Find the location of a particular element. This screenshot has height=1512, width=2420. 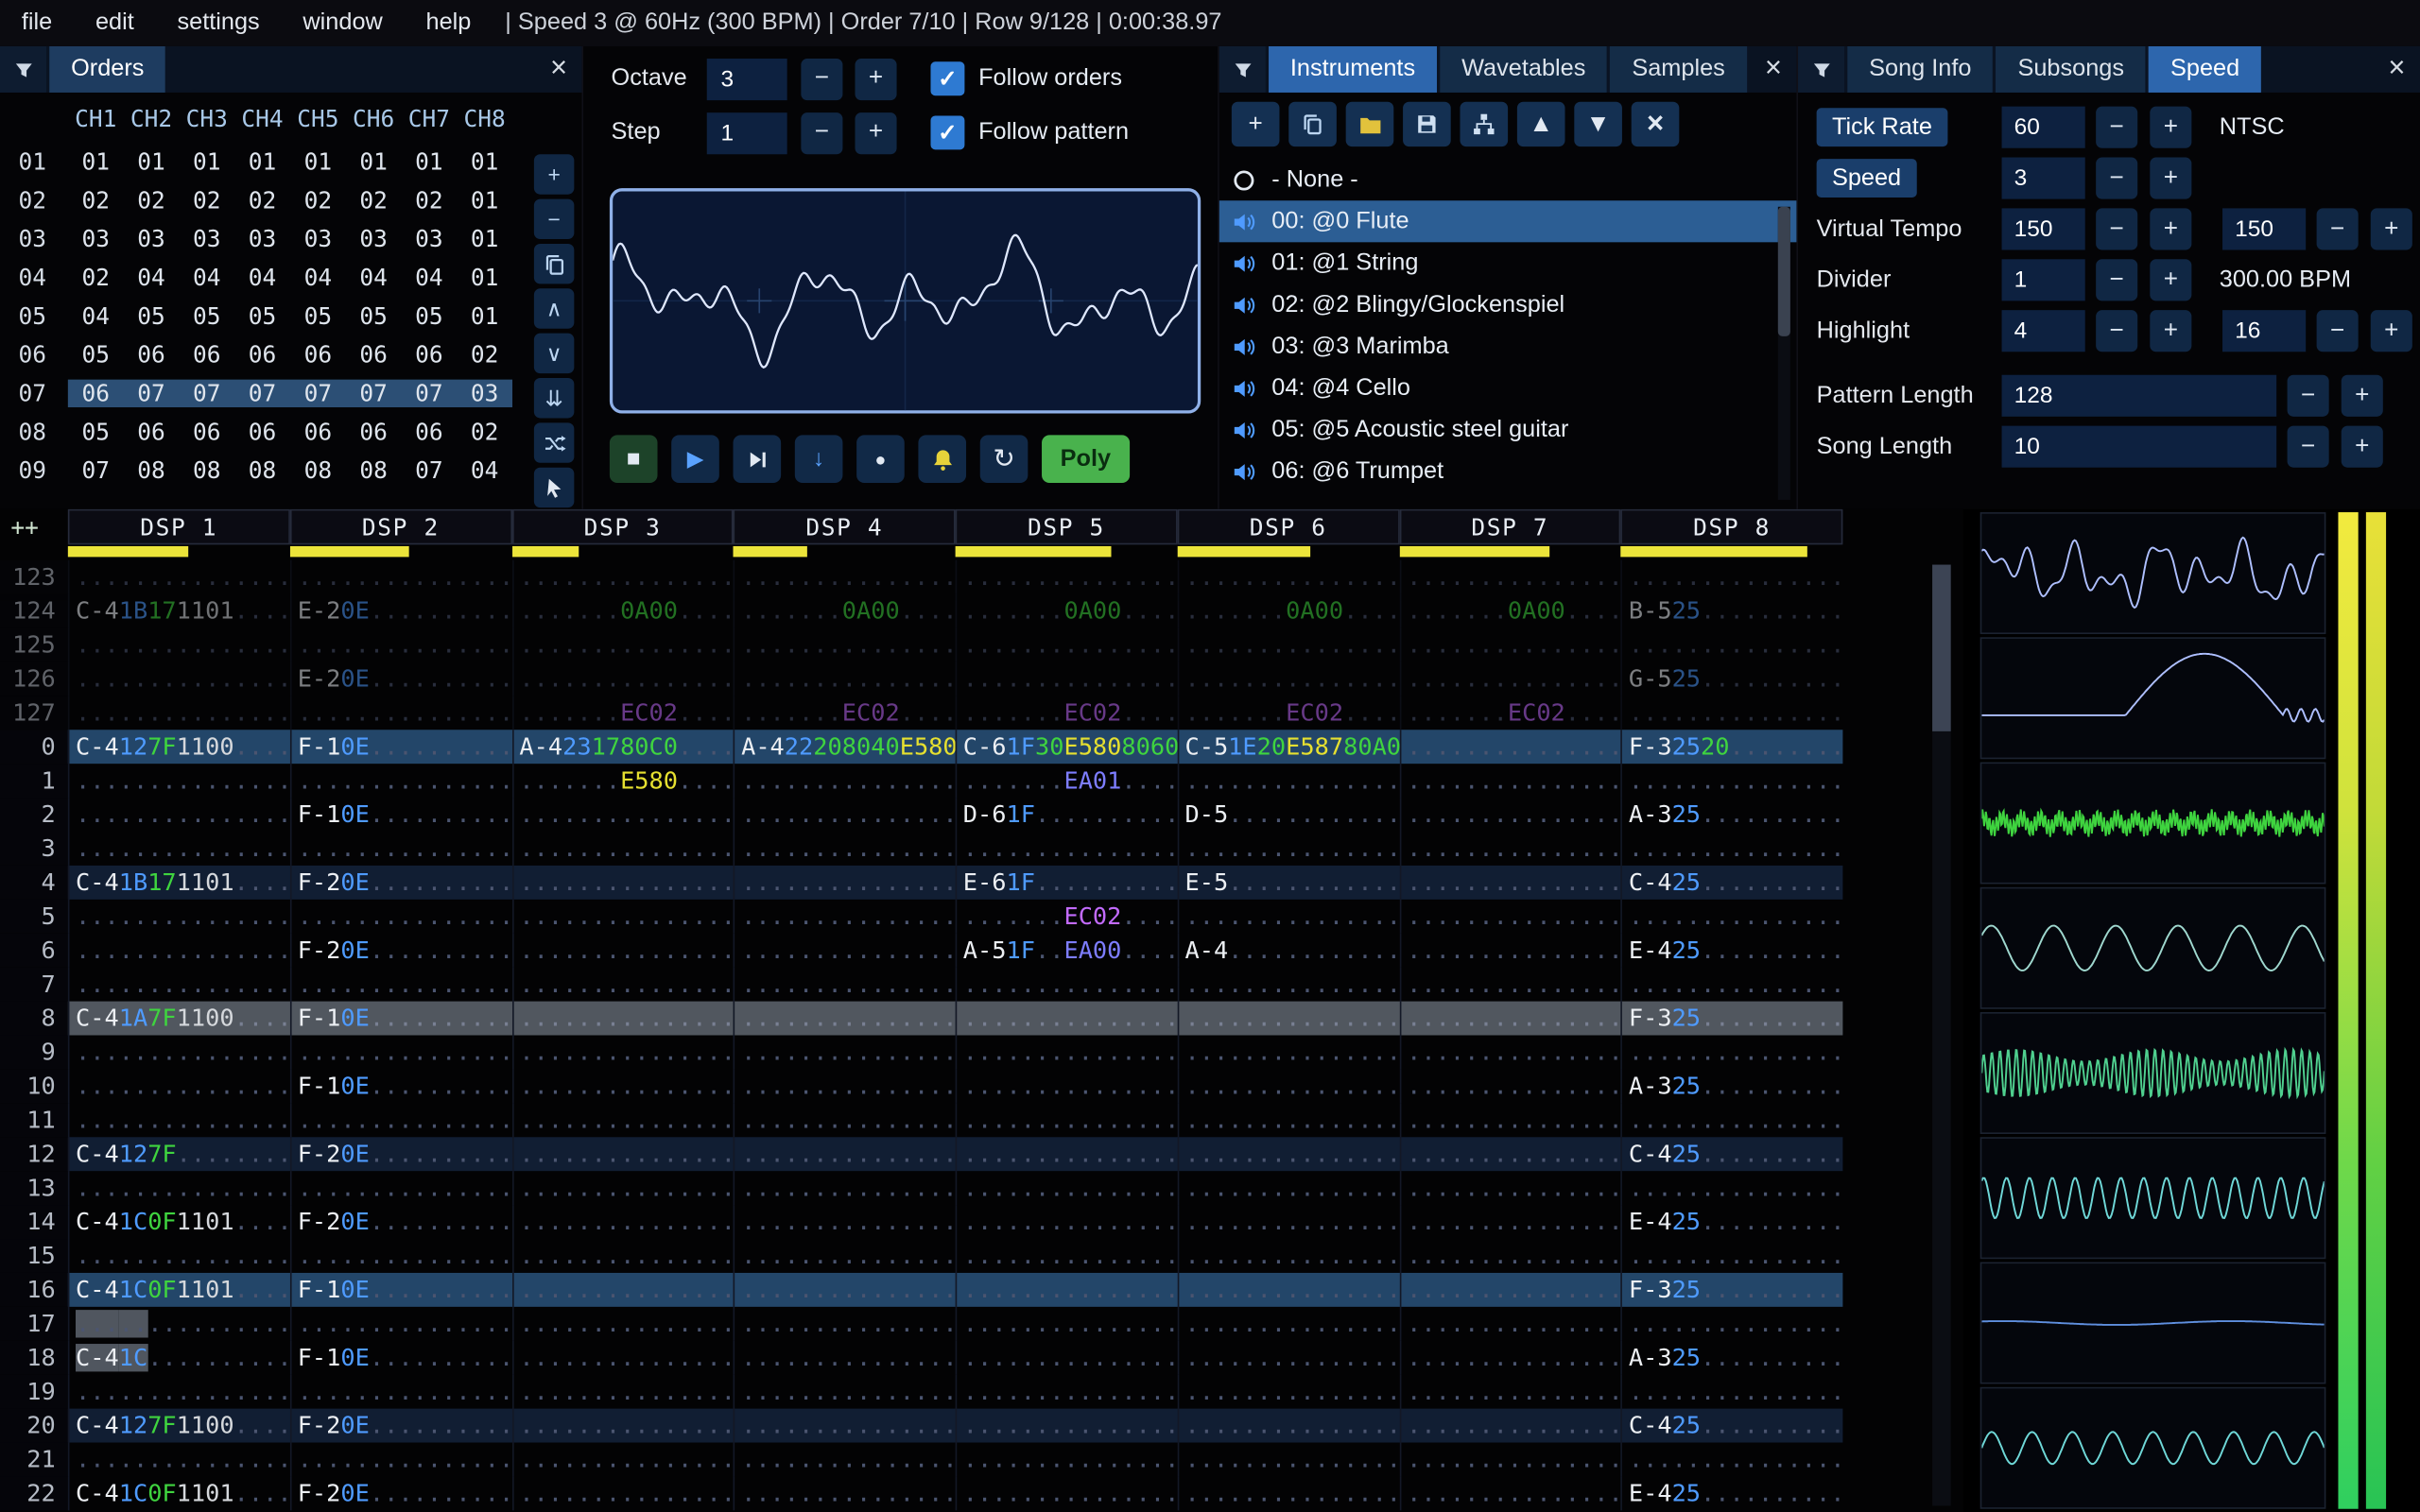

channel-header: DSP 8 is located at coordinates (1731, 533).